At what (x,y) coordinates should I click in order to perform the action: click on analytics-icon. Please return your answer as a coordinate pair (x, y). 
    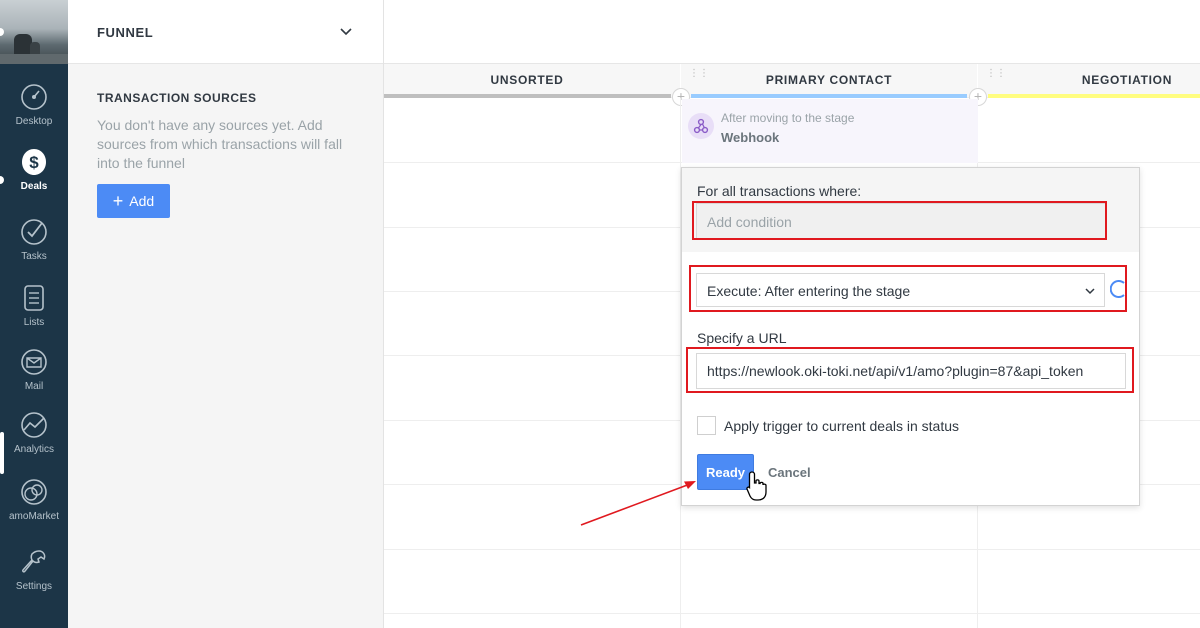
    Looking at the image, I should click on (34, 425).